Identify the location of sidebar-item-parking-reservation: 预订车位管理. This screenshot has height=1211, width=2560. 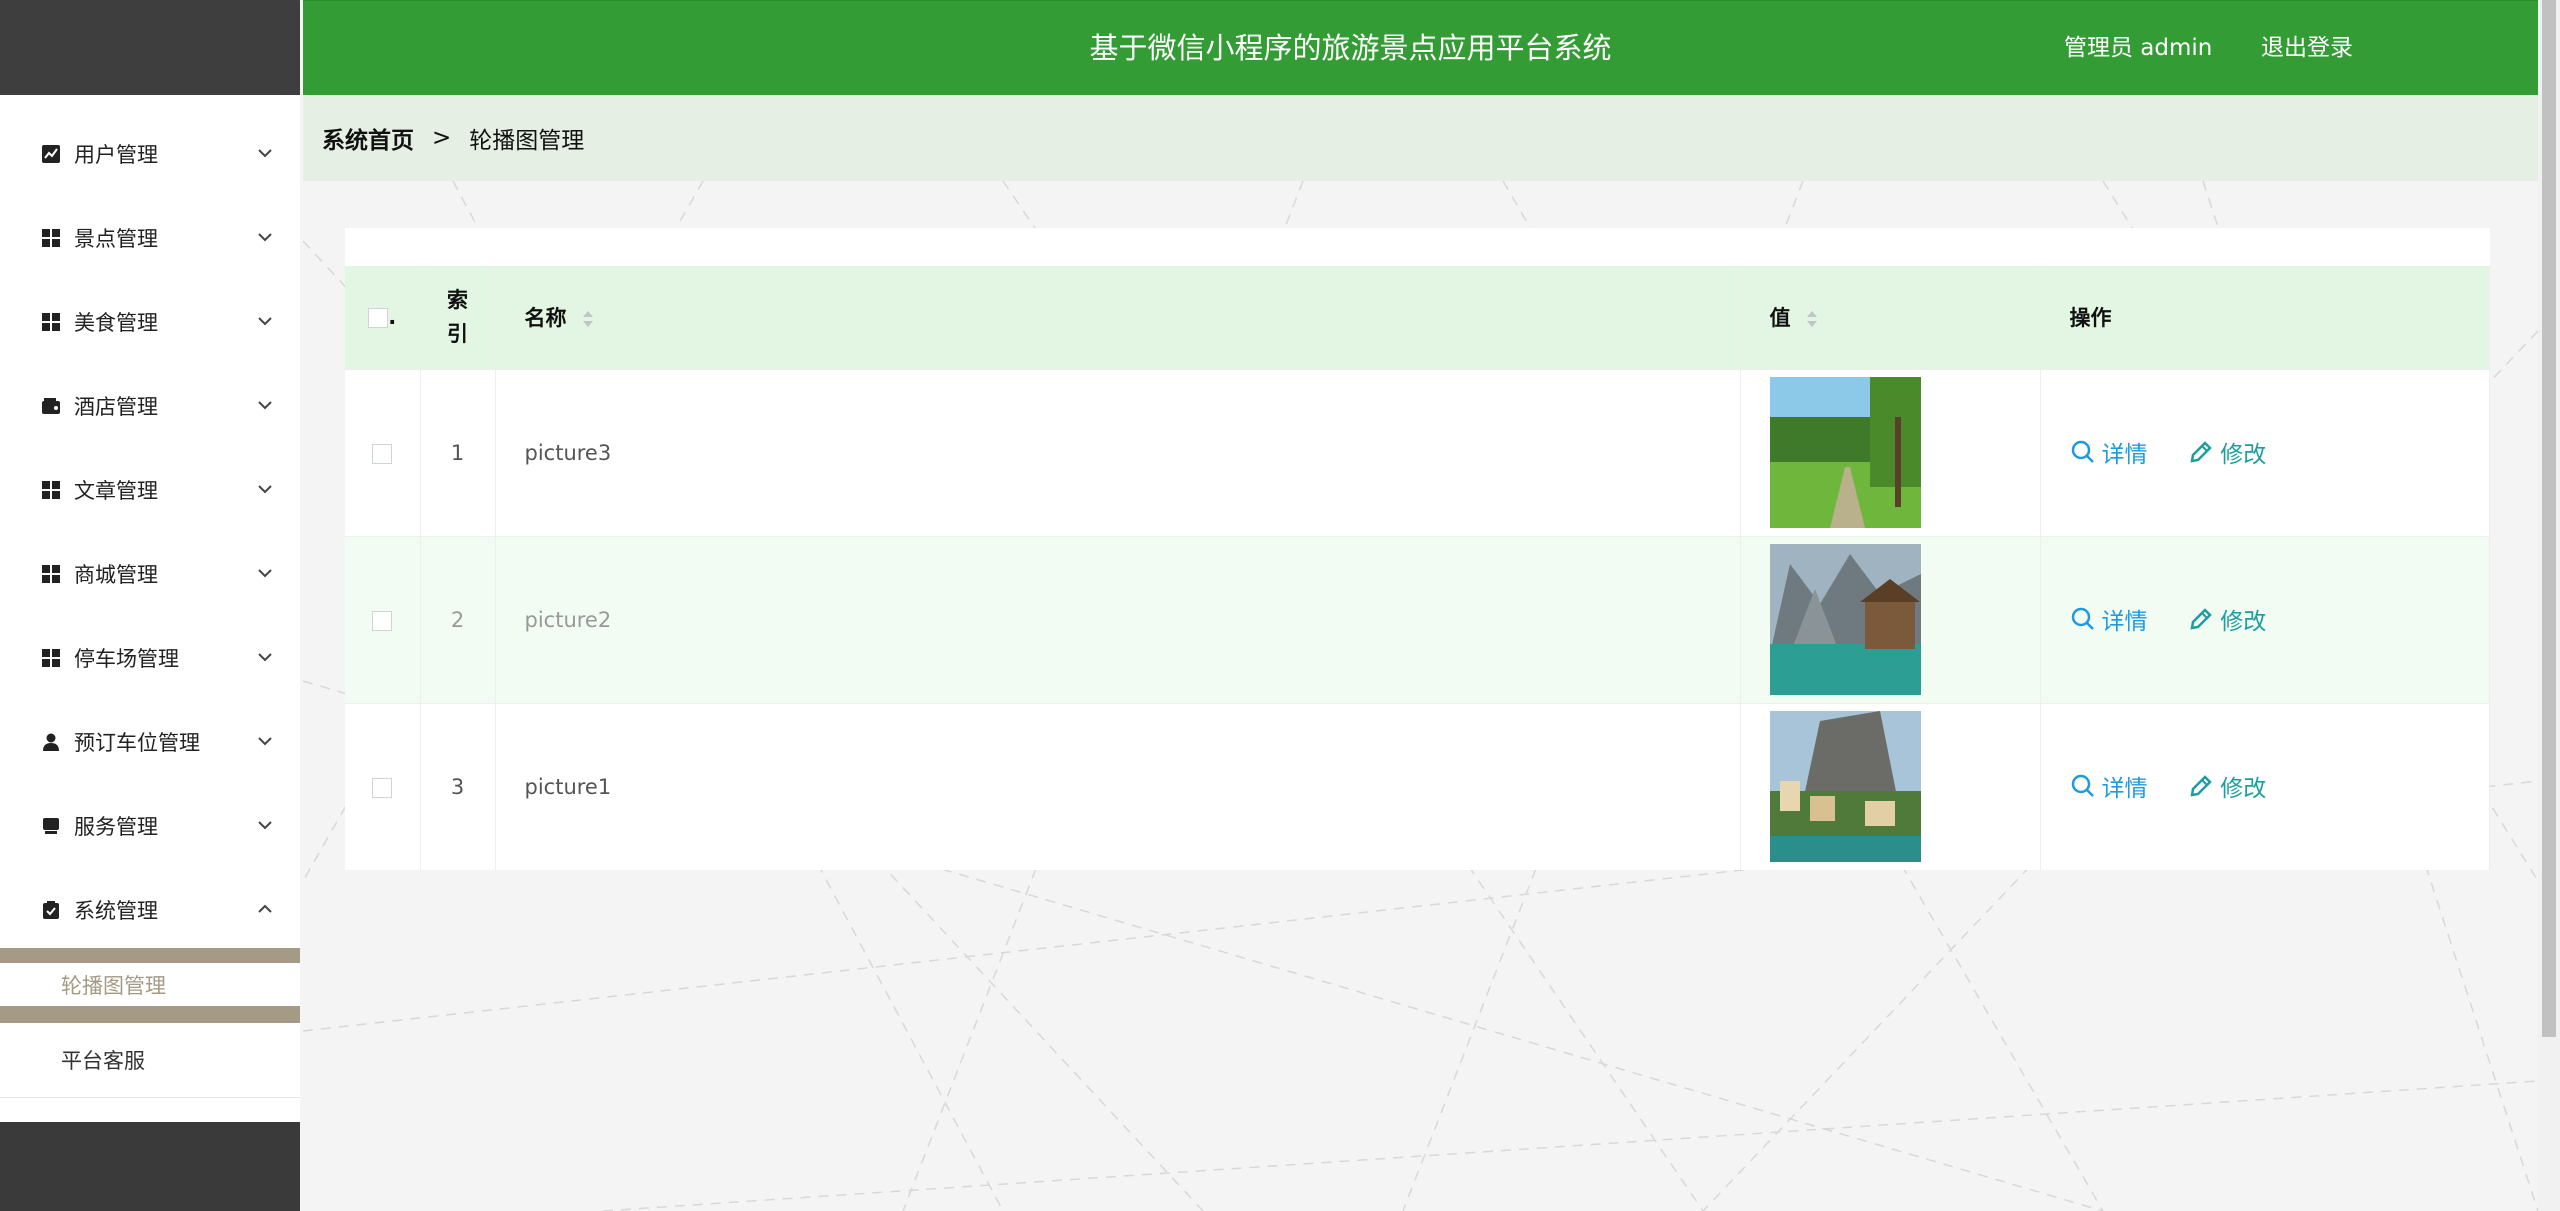
(150, 742).